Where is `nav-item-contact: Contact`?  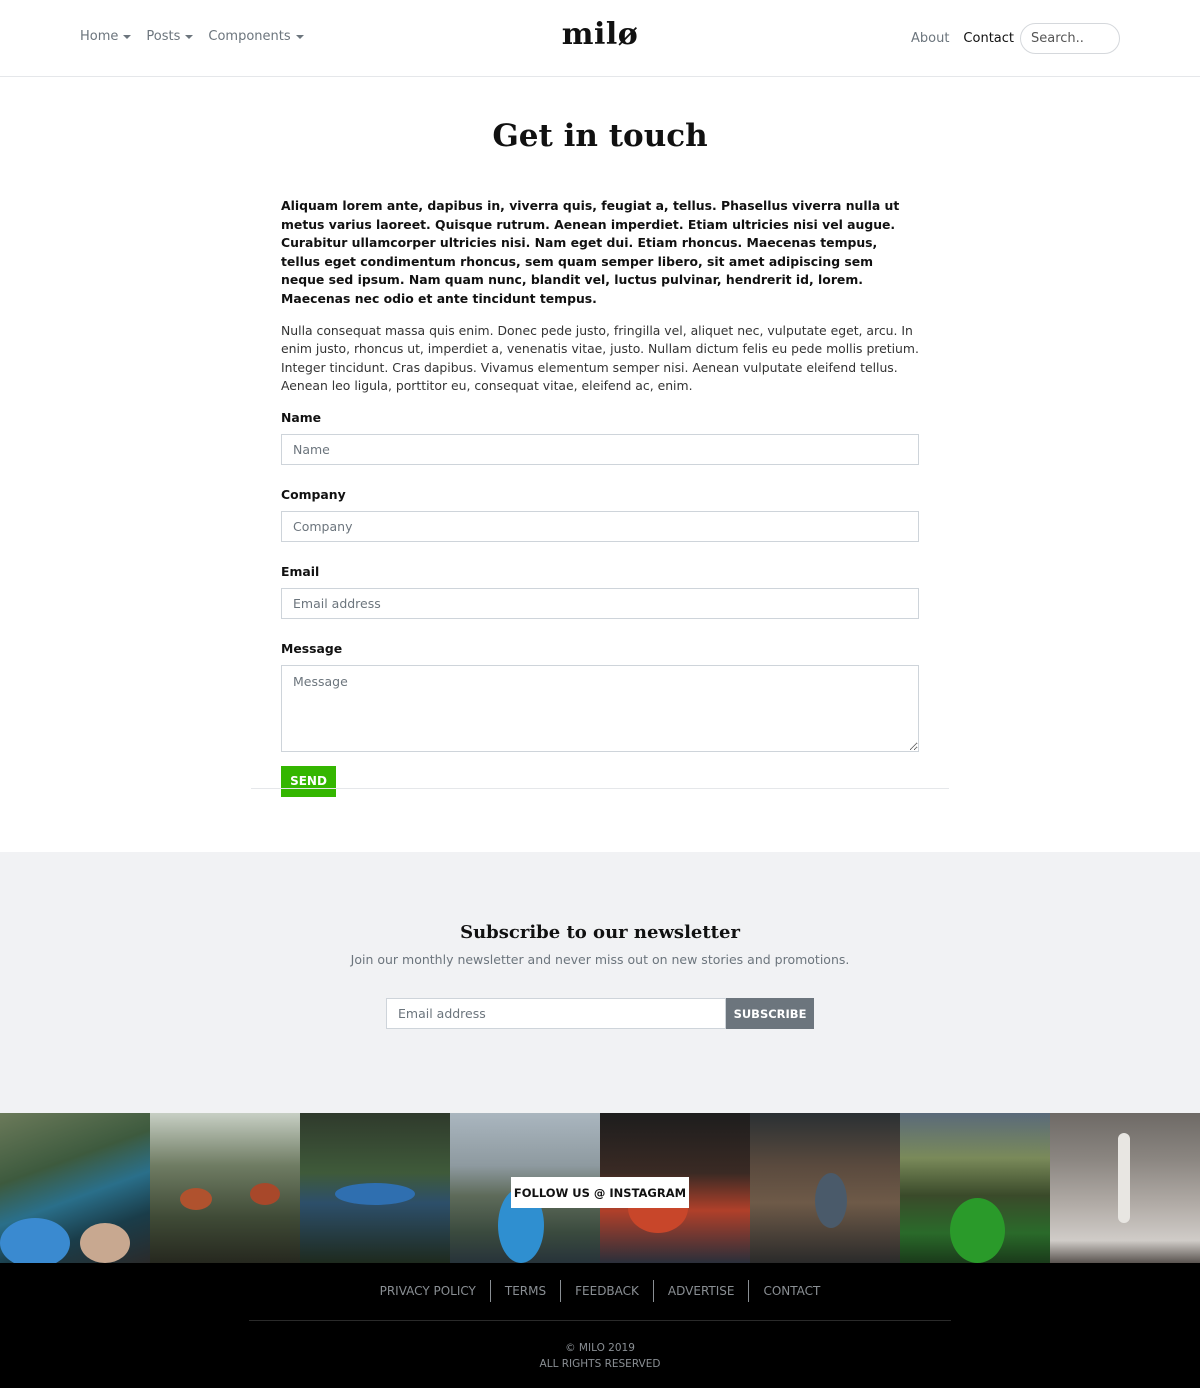
nav-item-contact: Contact is located at coordinates (988, 38).